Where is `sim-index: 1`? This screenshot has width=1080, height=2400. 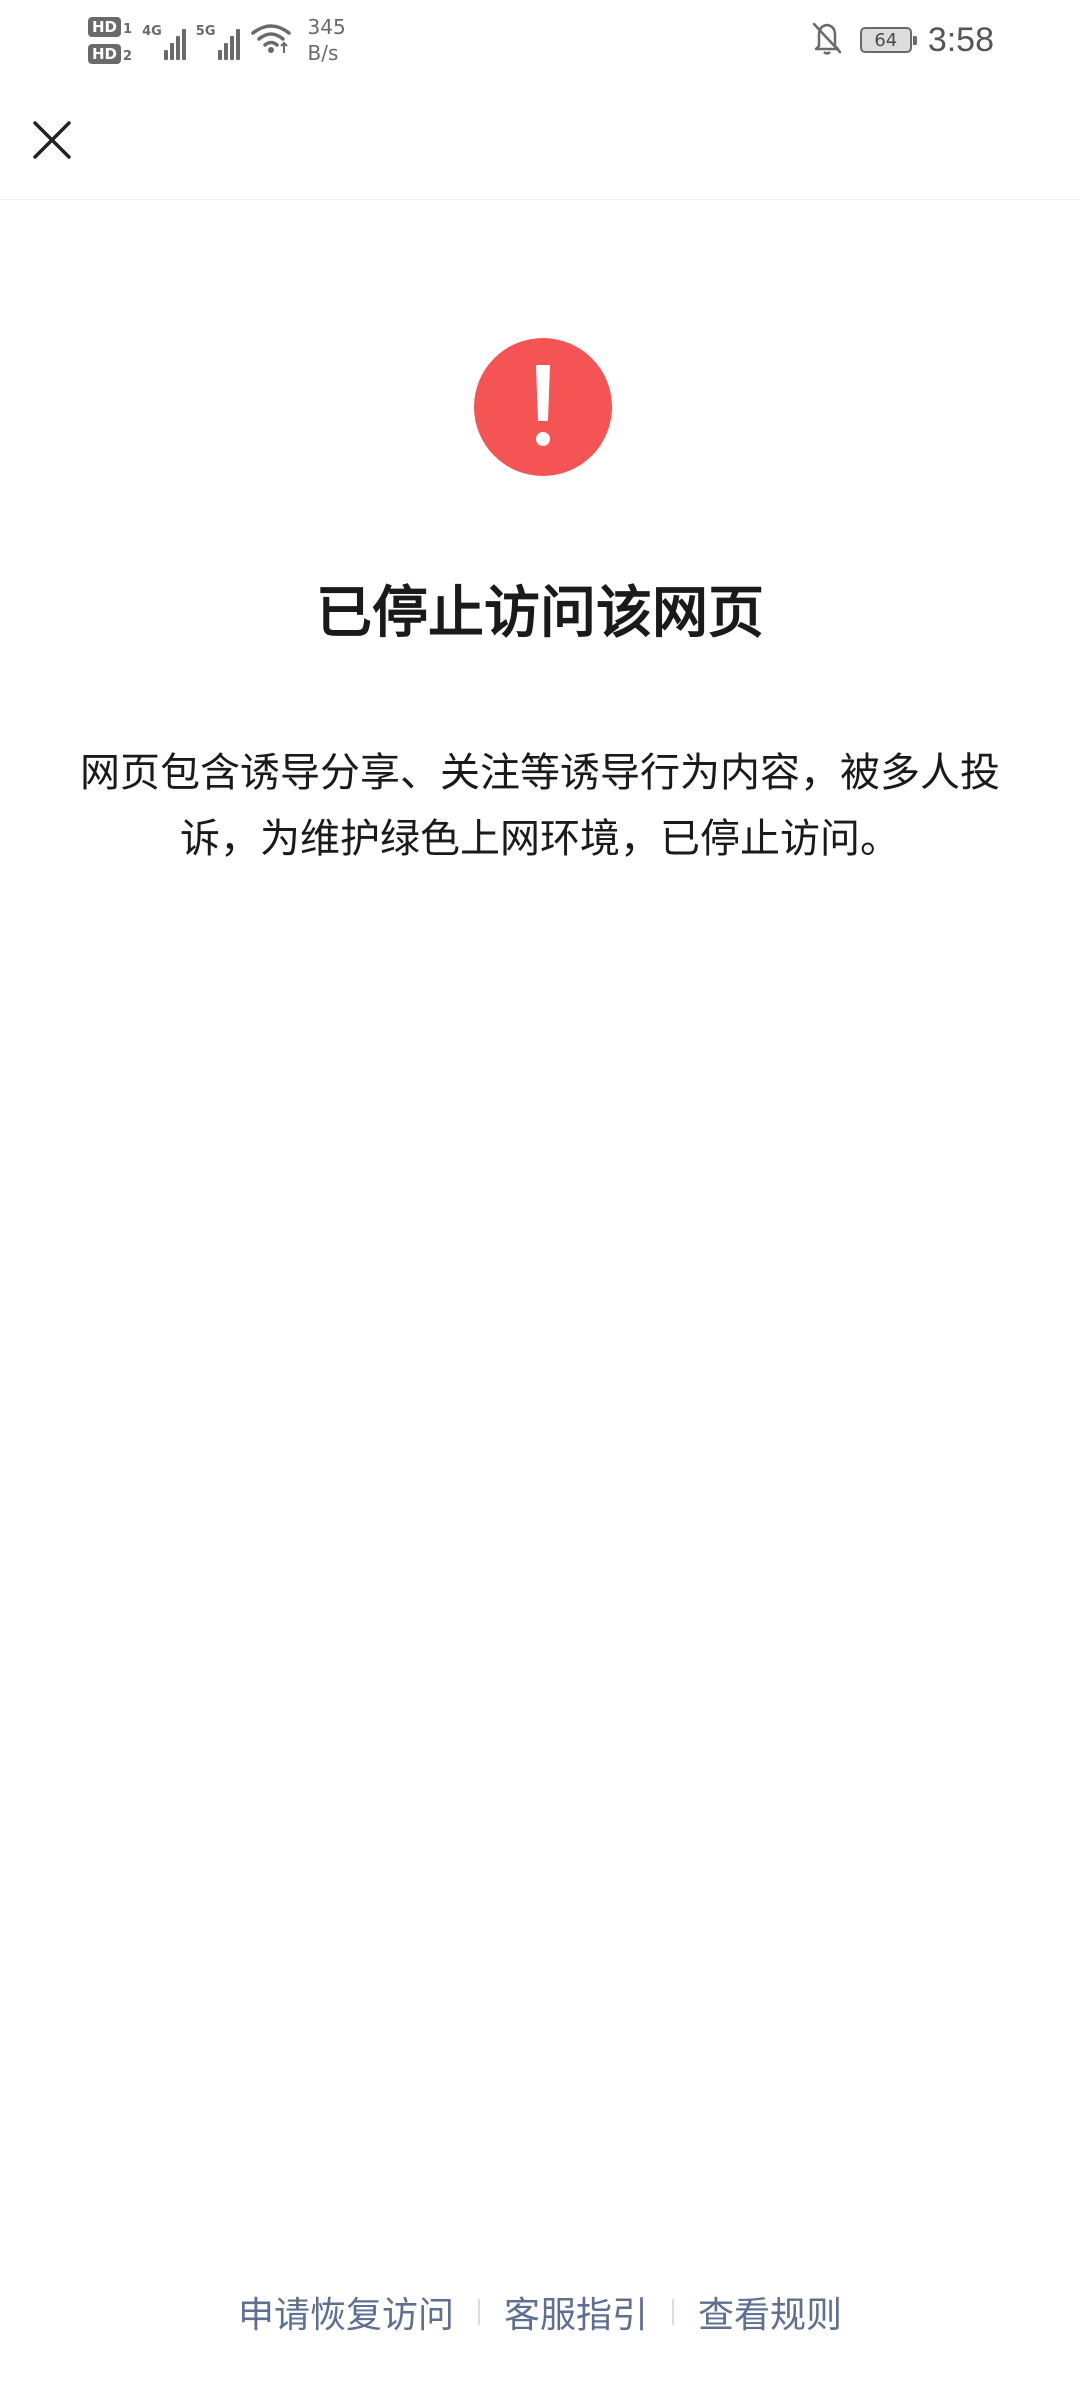
sim-index: 1 is located at coordinates (128, 29).